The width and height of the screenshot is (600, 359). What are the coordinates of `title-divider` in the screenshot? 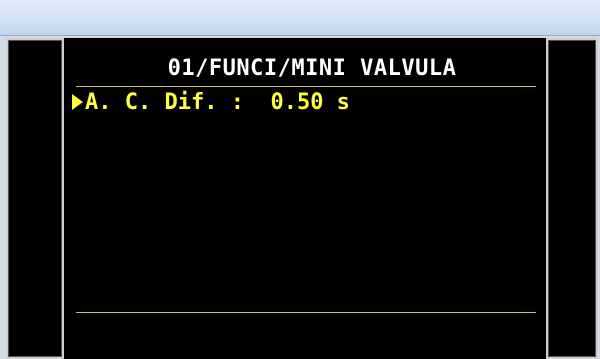 It's located at (306, 86).